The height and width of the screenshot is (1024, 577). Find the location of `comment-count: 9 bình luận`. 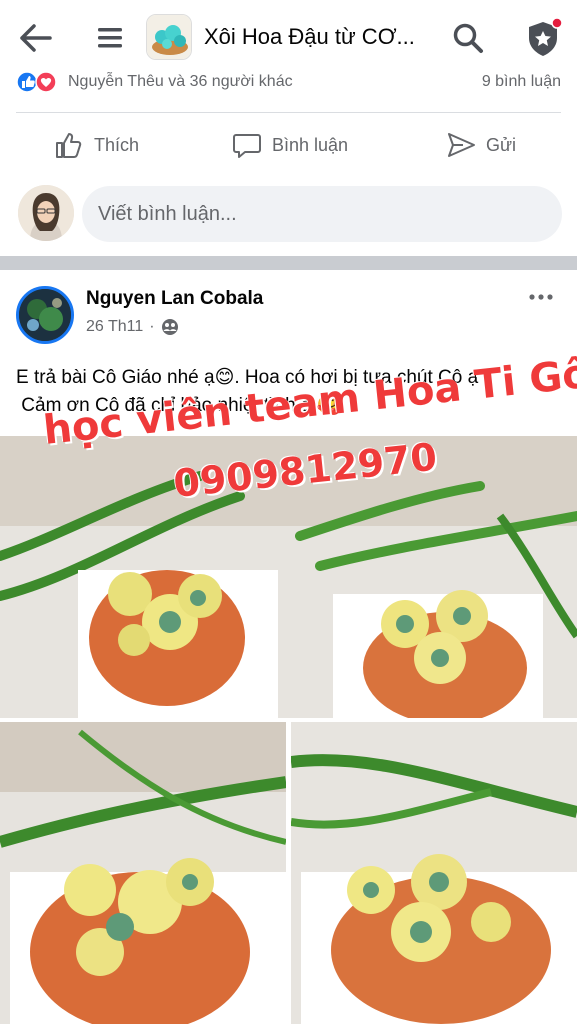

comment-count: 9 bình luận is located at coordinates (521, 82).